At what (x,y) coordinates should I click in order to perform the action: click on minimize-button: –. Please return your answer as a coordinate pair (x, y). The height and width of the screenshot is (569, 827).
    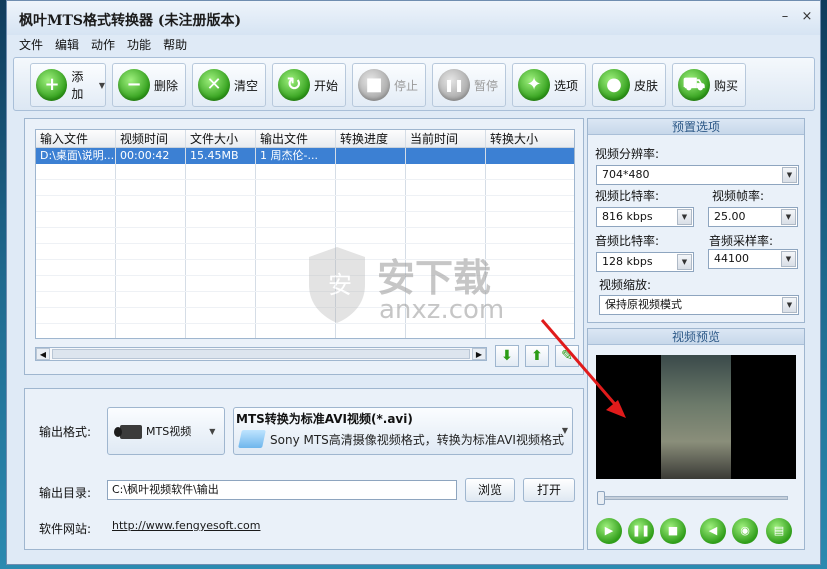
    Looking at the image, I should click on (785, 17).